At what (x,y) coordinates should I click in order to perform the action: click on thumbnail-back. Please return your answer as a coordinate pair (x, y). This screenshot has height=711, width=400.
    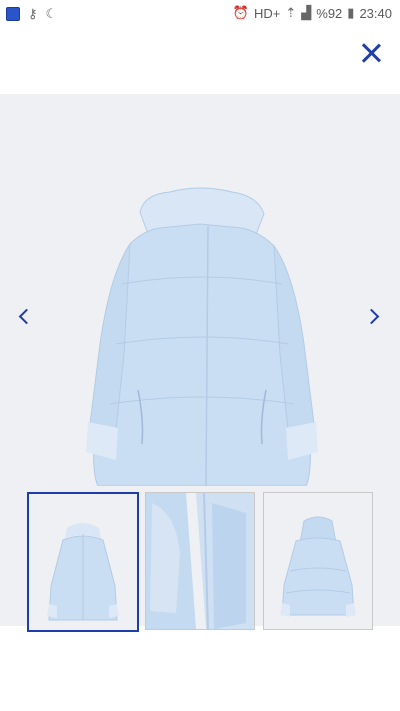
    Looking at the image, I should click on (318, 561).